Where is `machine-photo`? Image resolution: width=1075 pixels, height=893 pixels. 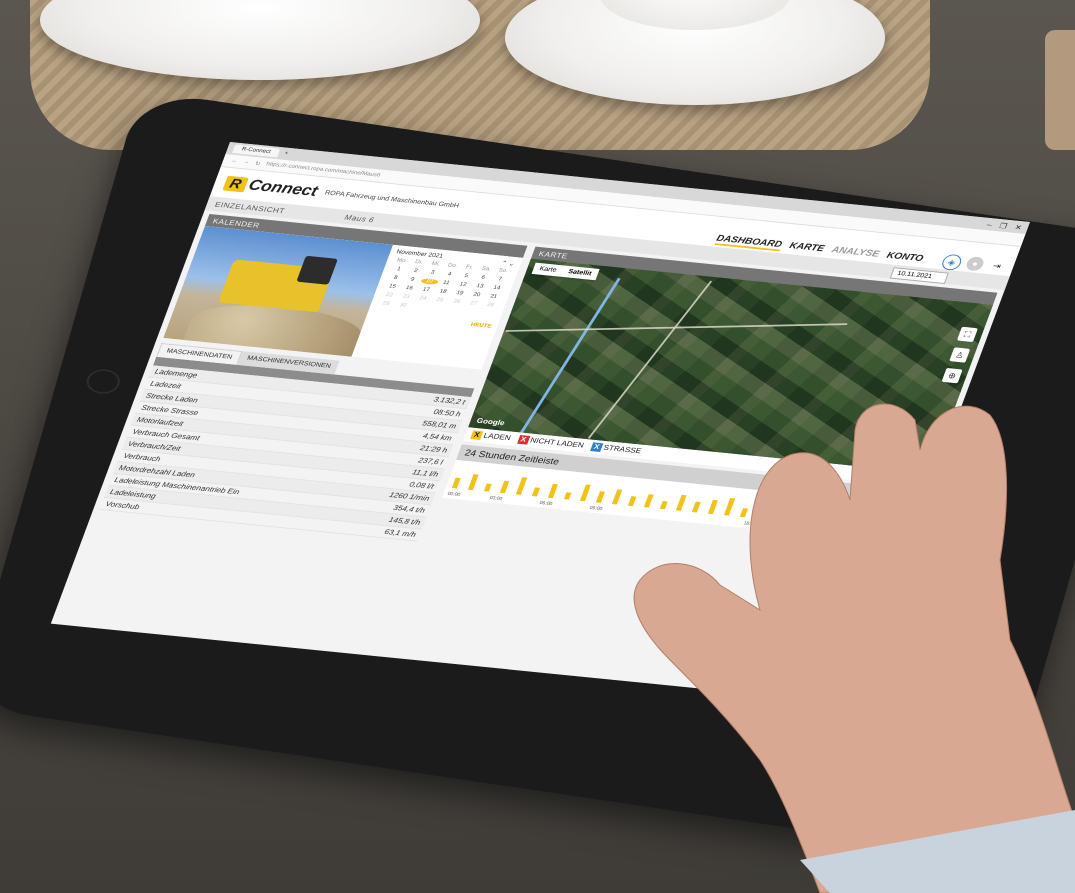
machine-photo is located at coordinates (278, 291).